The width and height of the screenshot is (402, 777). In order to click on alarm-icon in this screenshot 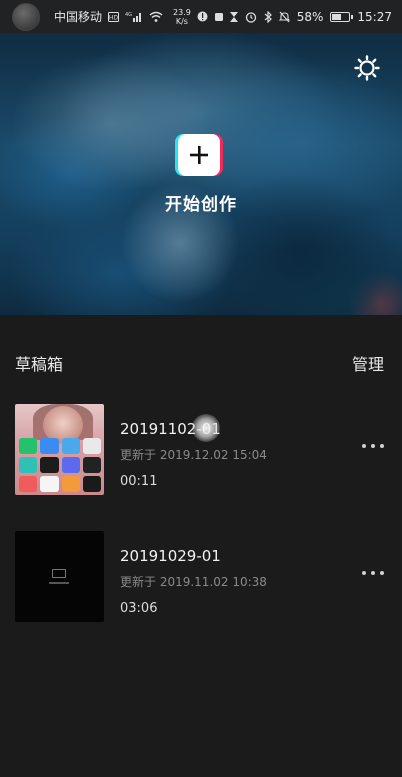, I will do `click(250, 17)`.